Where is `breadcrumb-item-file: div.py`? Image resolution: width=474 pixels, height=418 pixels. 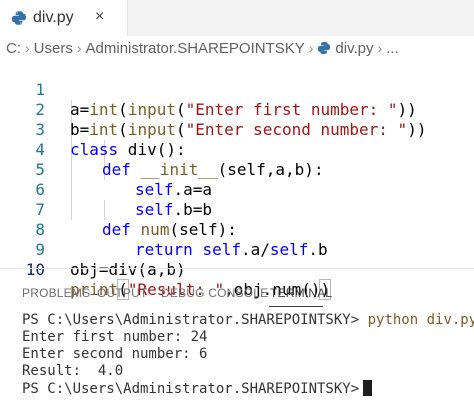
breadcrumb-item-file: div.py is located at coordinates (354, 48).